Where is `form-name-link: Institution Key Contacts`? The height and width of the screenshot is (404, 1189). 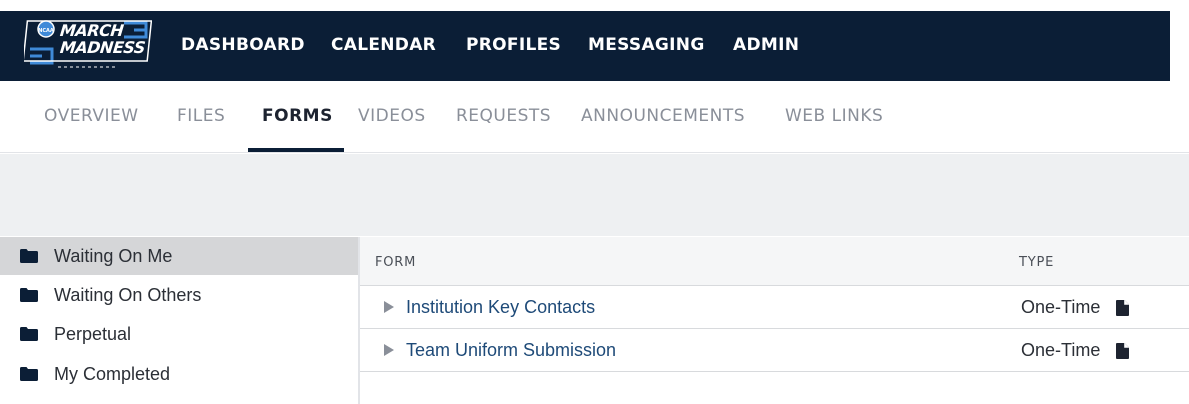 form-name-link: Institution Key Contacts is located at coordinates (500, 307).